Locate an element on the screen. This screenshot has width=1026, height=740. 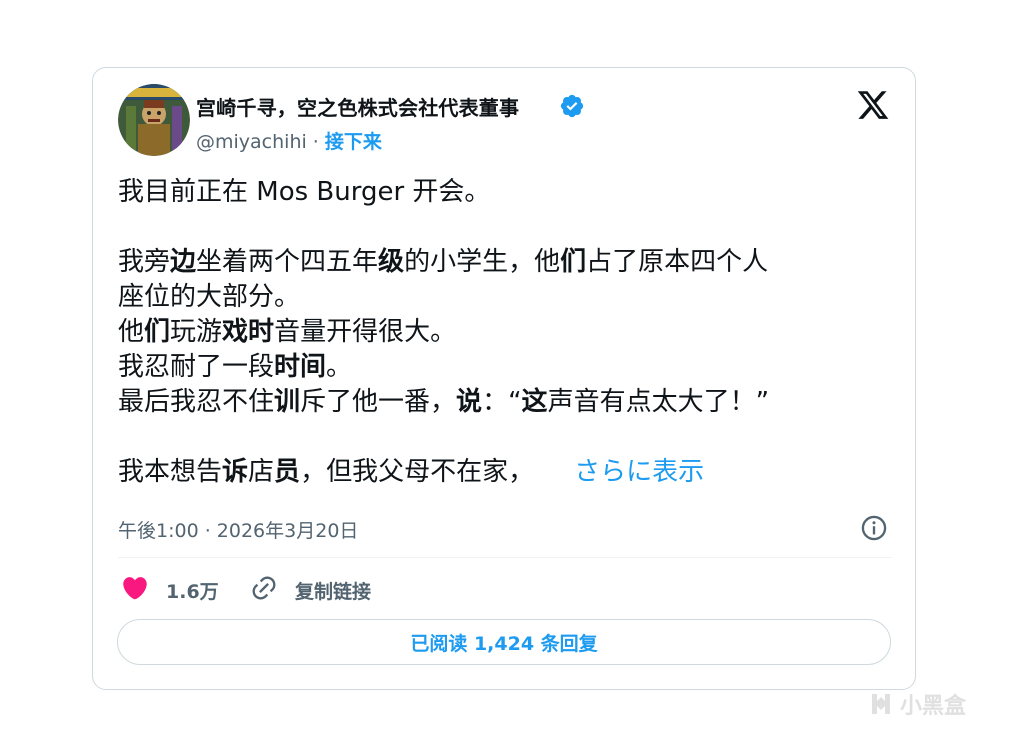
tweet-line-7: 我本想告诉店员，但我父母不在家， さらに表示 is located at coordinates (411, 472).